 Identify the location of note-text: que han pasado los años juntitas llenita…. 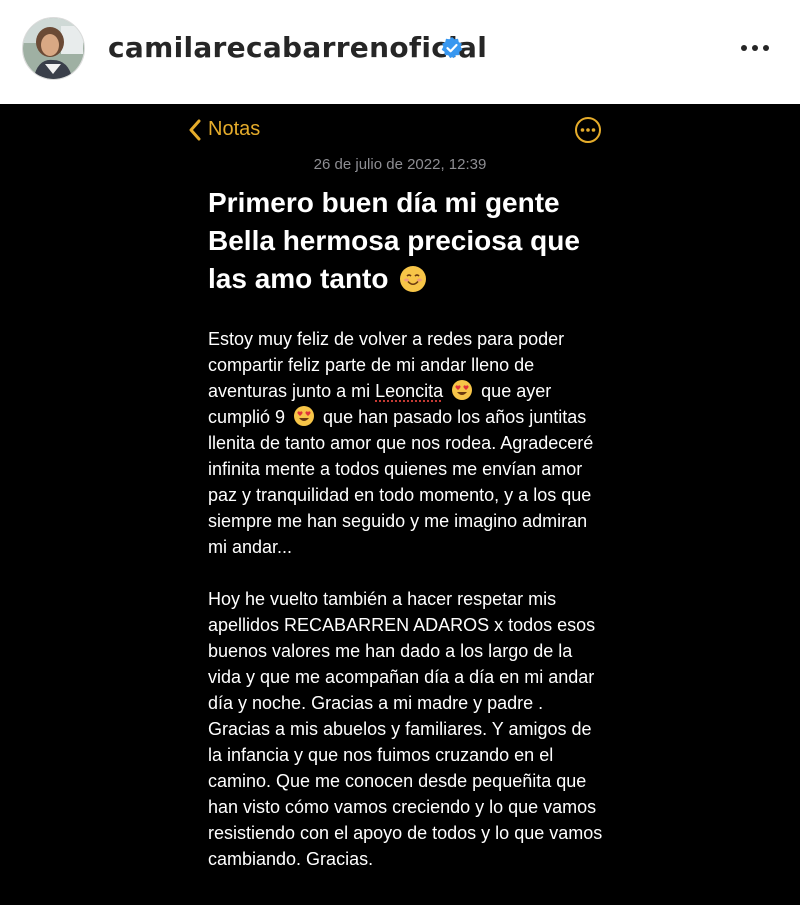
(401, 482).